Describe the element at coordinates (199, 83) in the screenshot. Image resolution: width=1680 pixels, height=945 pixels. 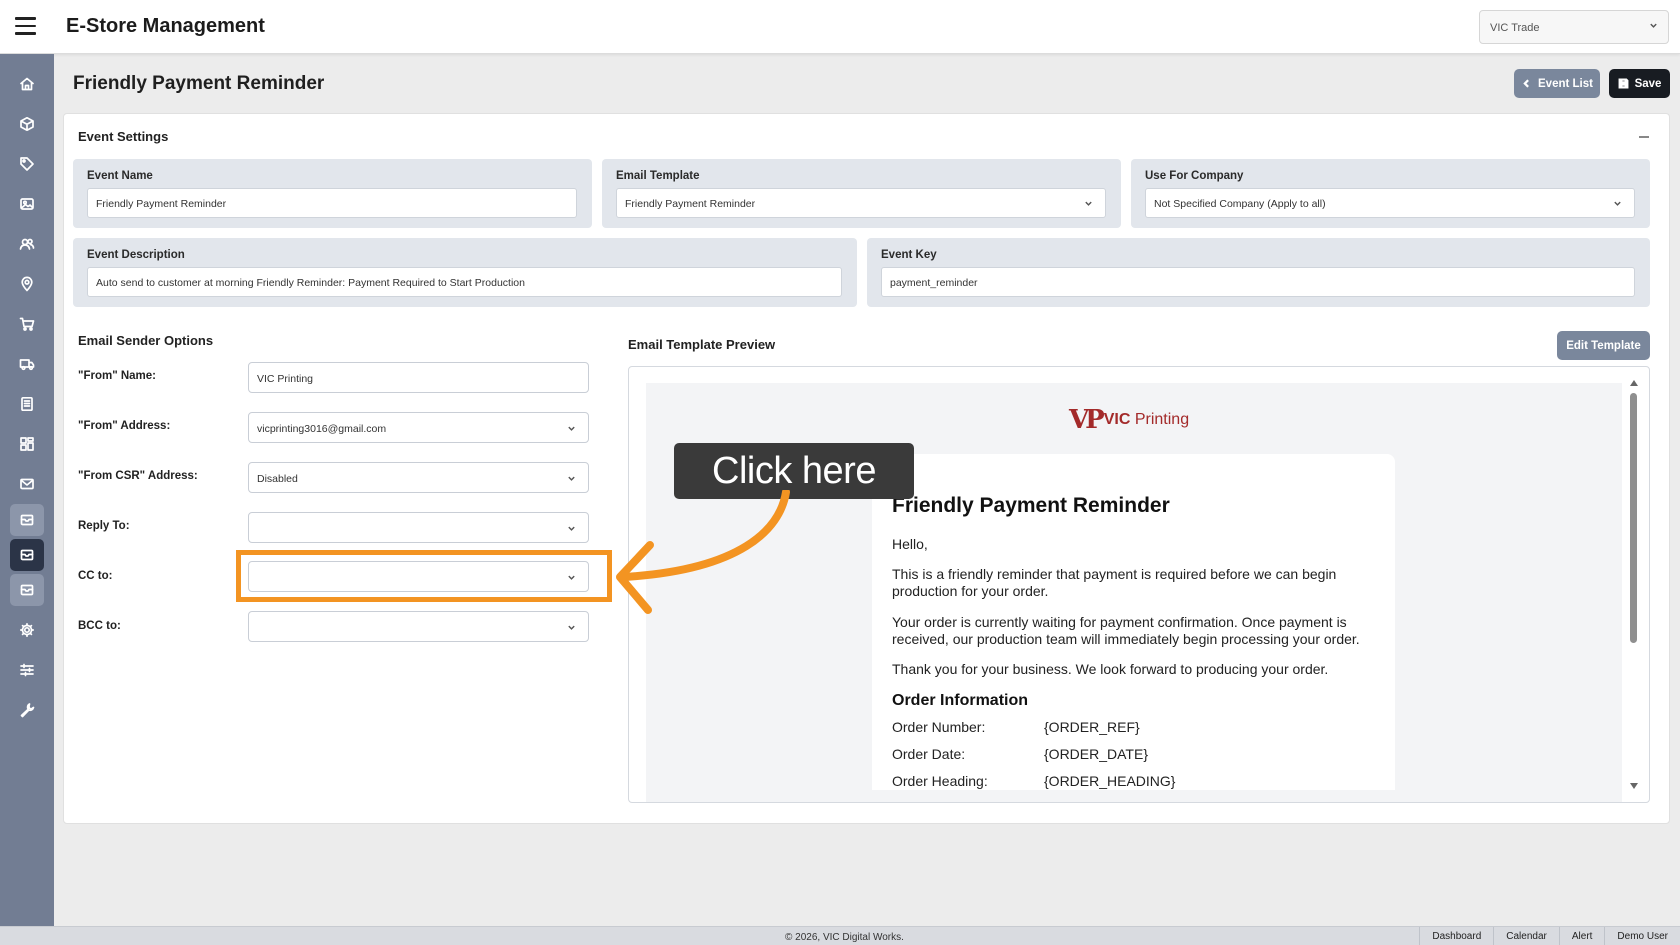
I see `page-title: Friendly Payment Reminder` at that location.